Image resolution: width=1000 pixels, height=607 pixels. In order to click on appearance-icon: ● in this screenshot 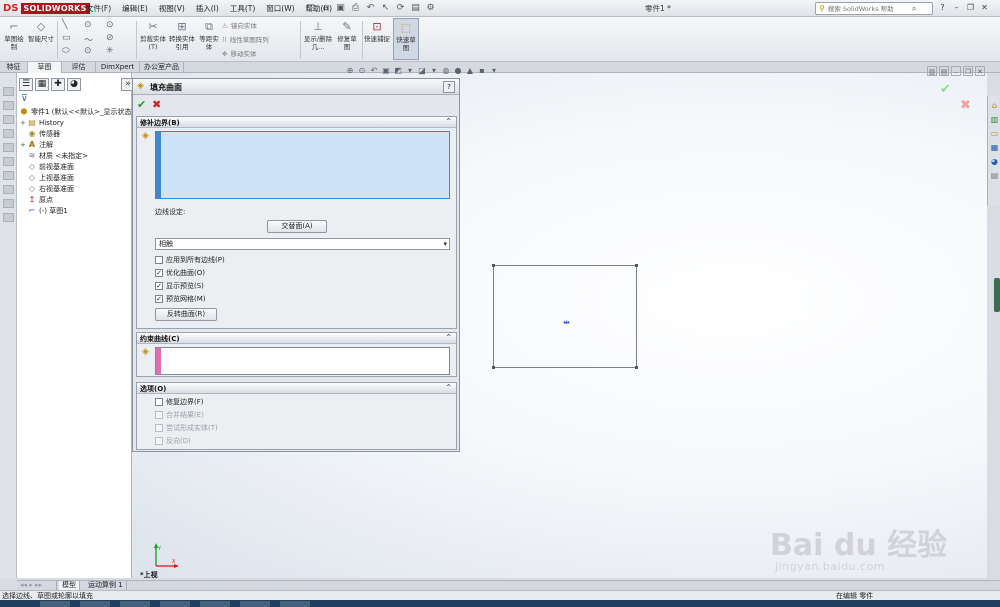, I will do `click(458, 71)`.